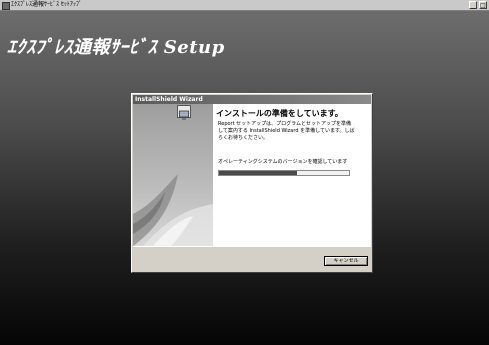 This screenshot has height=345, width=489. I want to click on dialog-heading: インストールの準備をしています。, so click(279, 113).